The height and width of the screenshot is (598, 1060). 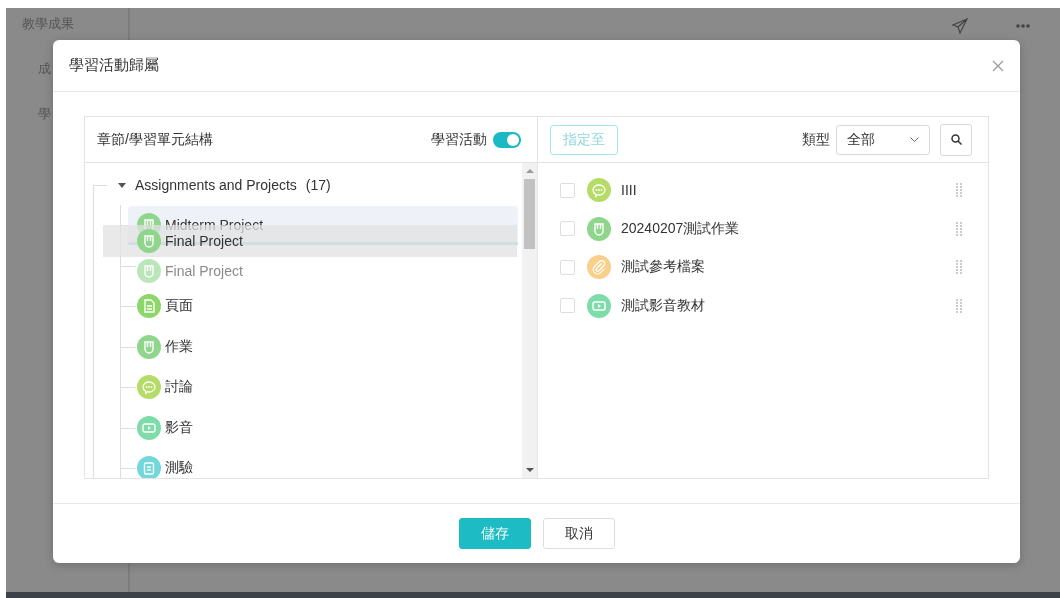 What do you see at coordinates (114, 65) in the screenshot?
I see `dialog-title: 學習活動歸屬` at bounding box center [114, 65].